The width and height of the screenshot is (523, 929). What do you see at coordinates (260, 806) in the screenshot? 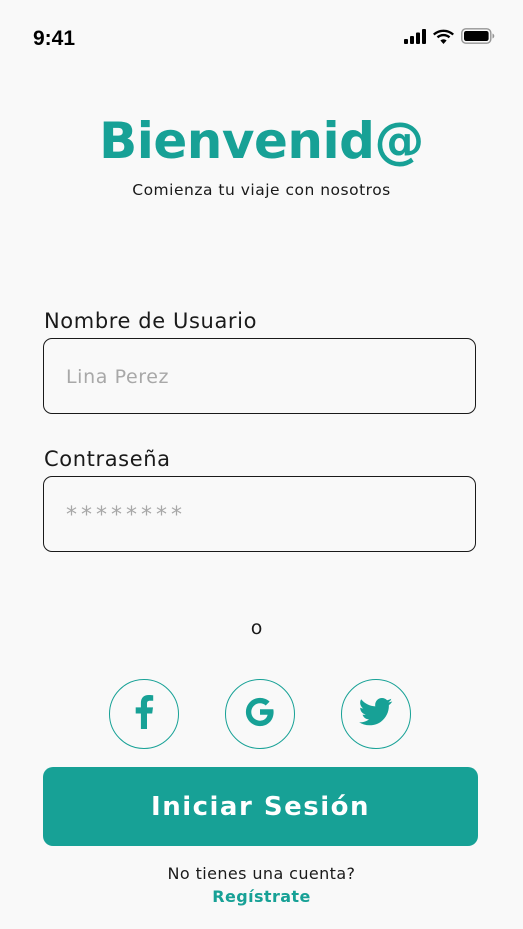
I see `login-button: Iniciar Sesión` at bounding box center [260, 806].